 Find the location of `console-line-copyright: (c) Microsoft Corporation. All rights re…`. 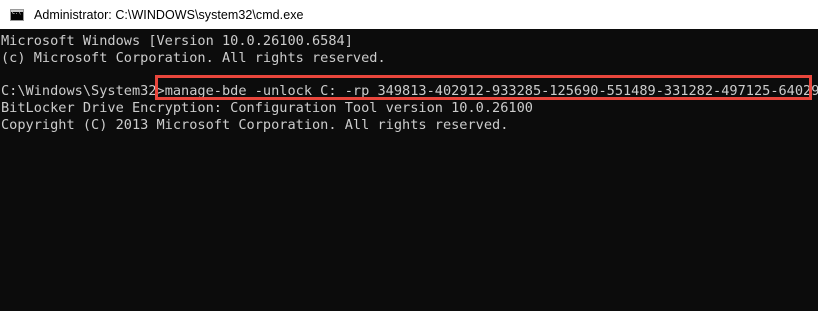

console-line-copyright: (c) Microsoft Corporation. All rights re… is located at coordinates (193, 58).